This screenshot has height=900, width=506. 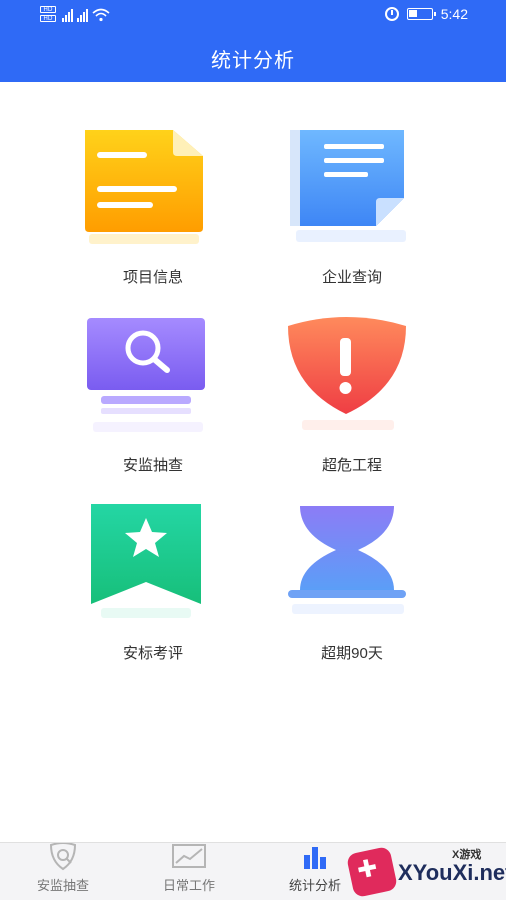 What do you see at coordinates (351, 465) in the screenshot?
I see `grid-item-label: 超危工程` at bounding box center [351, 465].